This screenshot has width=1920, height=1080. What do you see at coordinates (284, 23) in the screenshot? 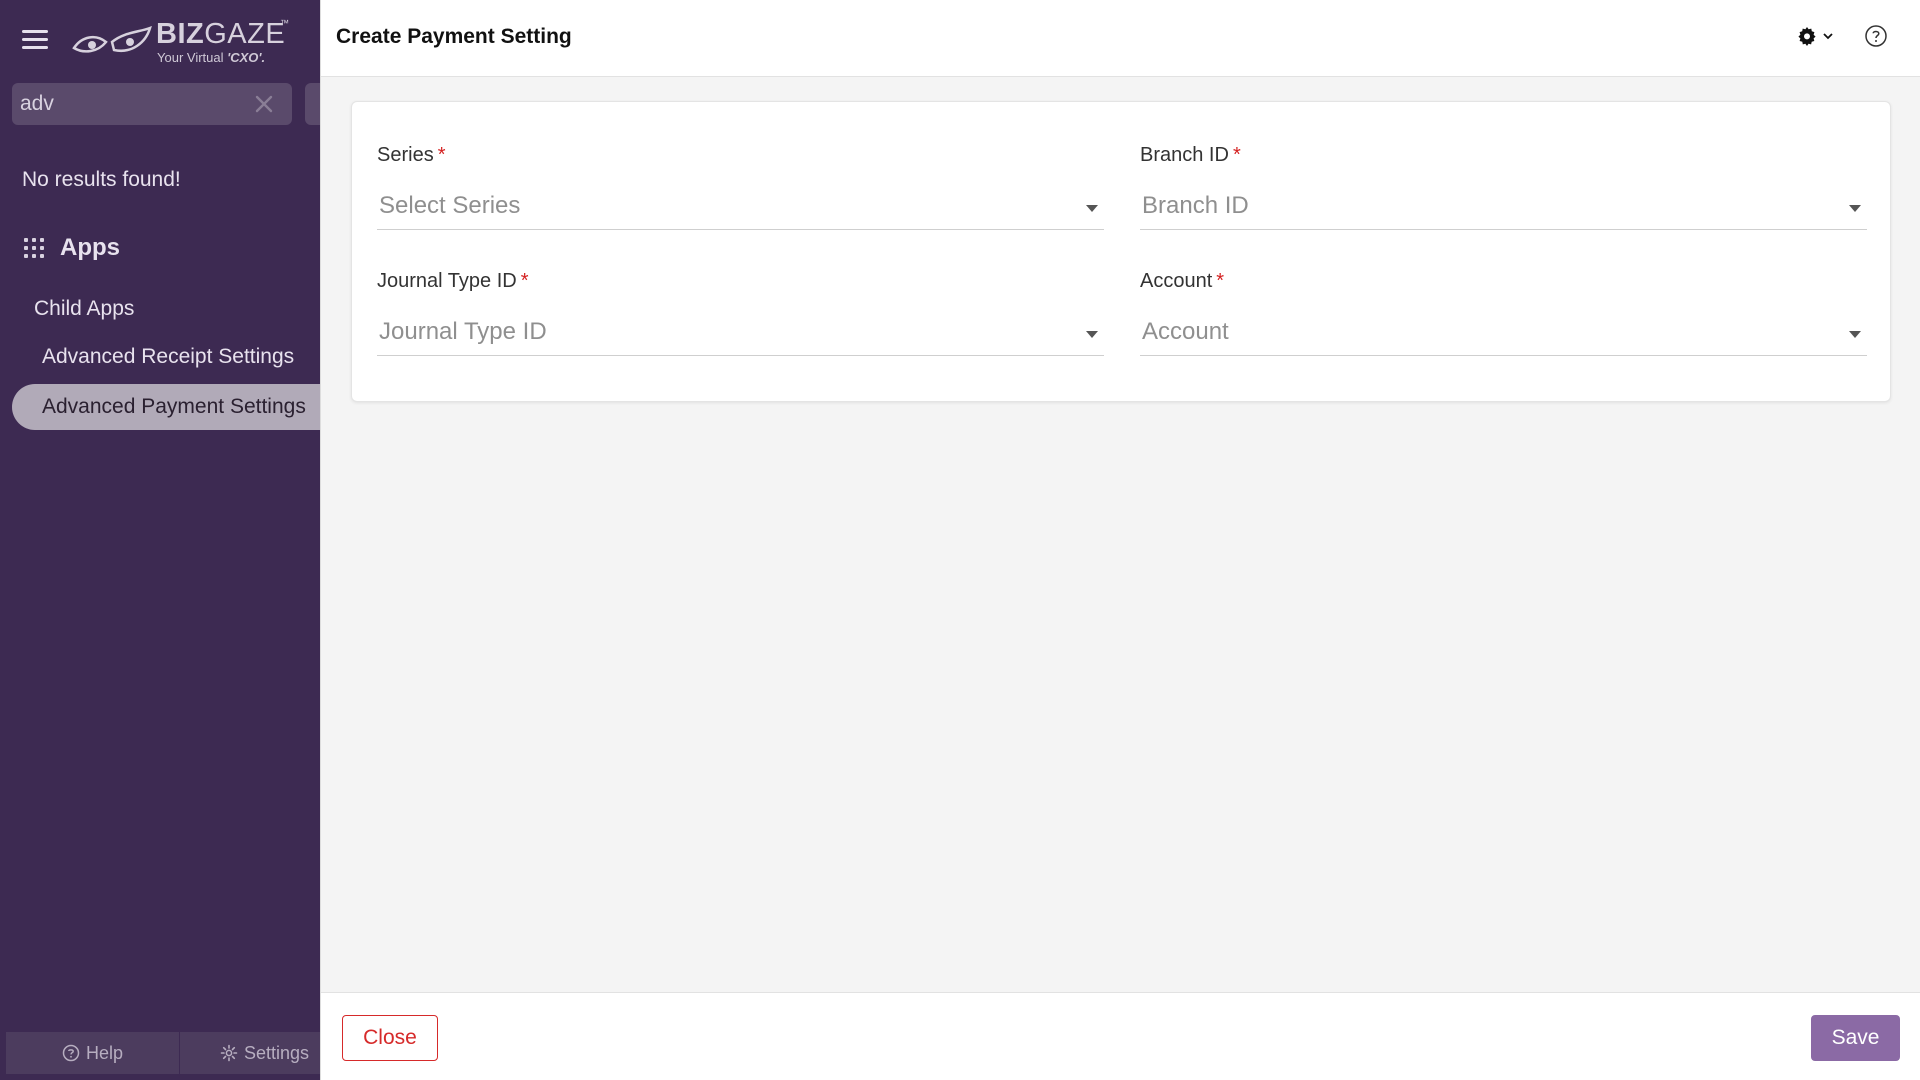
I see `logo-trademark: ™` at bounding box center [284, 23].